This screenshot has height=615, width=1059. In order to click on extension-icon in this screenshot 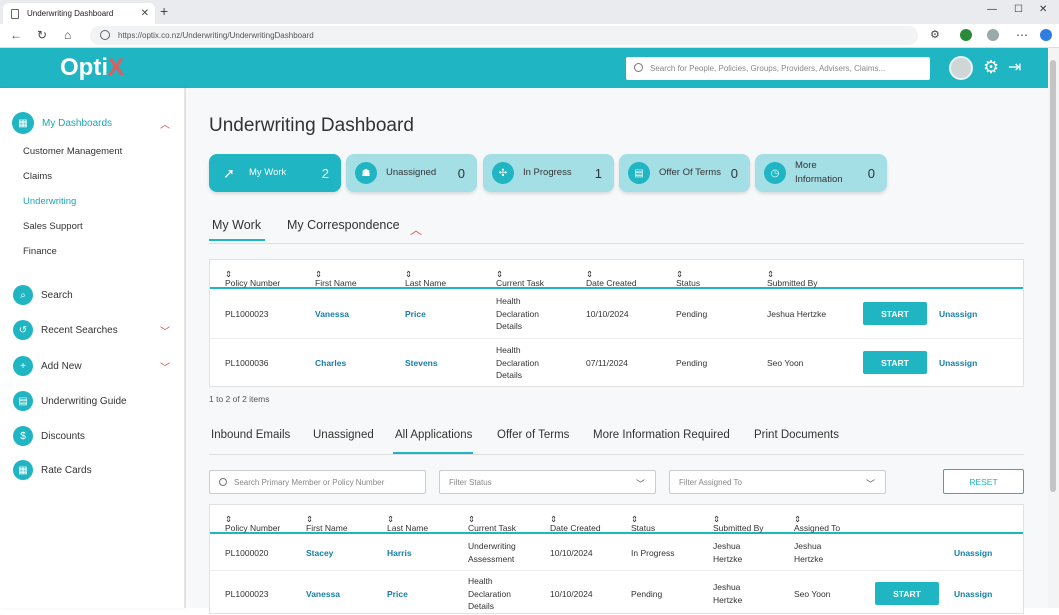, I will do `click(966, 35)`.